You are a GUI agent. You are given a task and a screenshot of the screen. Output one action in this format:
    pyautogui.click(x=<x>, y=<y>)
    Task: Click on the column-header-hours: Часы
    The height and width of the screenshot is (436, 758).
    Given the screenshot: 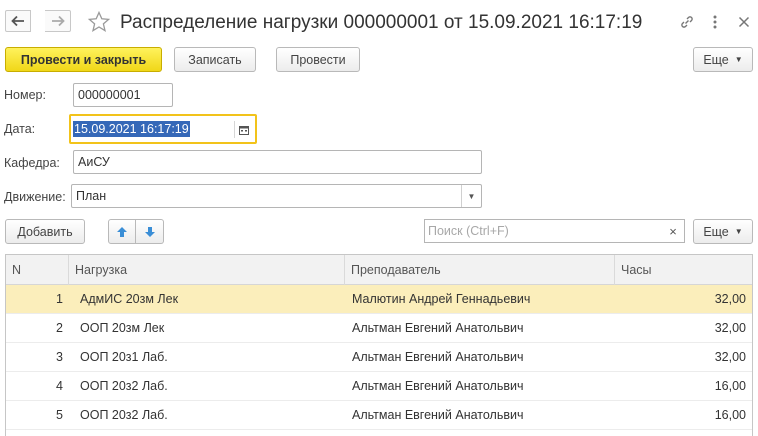 What is the action you would take?
    pyautogui.click(x=683, y=270)
    